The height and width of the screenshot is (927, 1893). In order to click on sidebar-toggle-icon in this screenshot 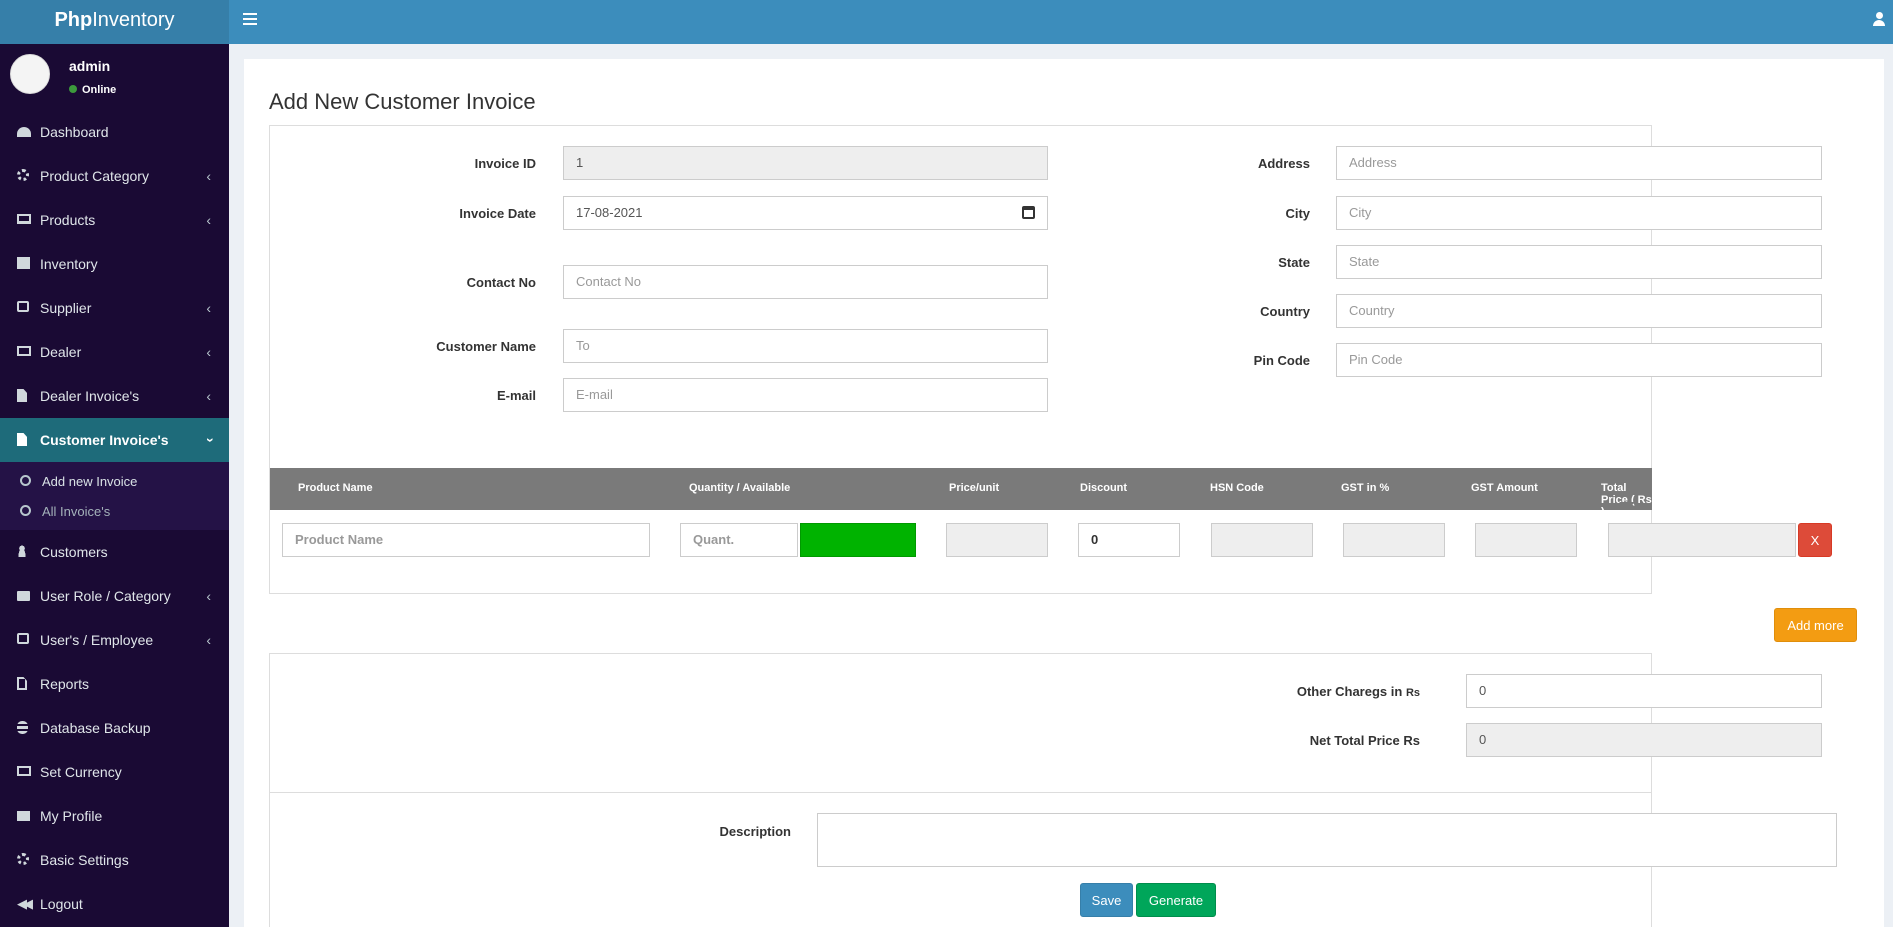, I will do `click(250, 19)`.